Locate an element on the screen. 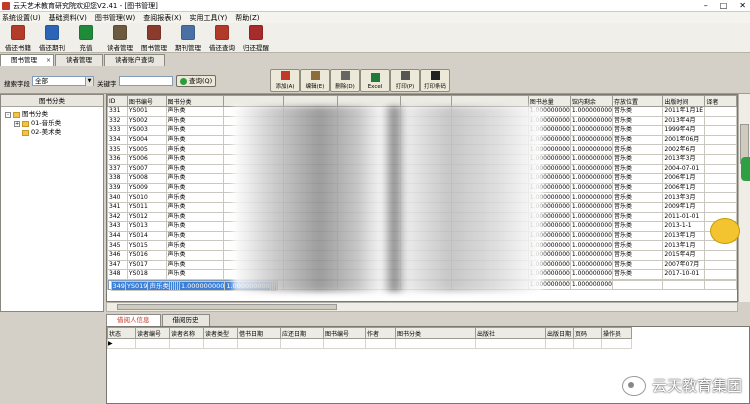 The height and width of the screenshot is (404, 750). tree-node: +01-音乐类 is located at coordinates (33, 123).